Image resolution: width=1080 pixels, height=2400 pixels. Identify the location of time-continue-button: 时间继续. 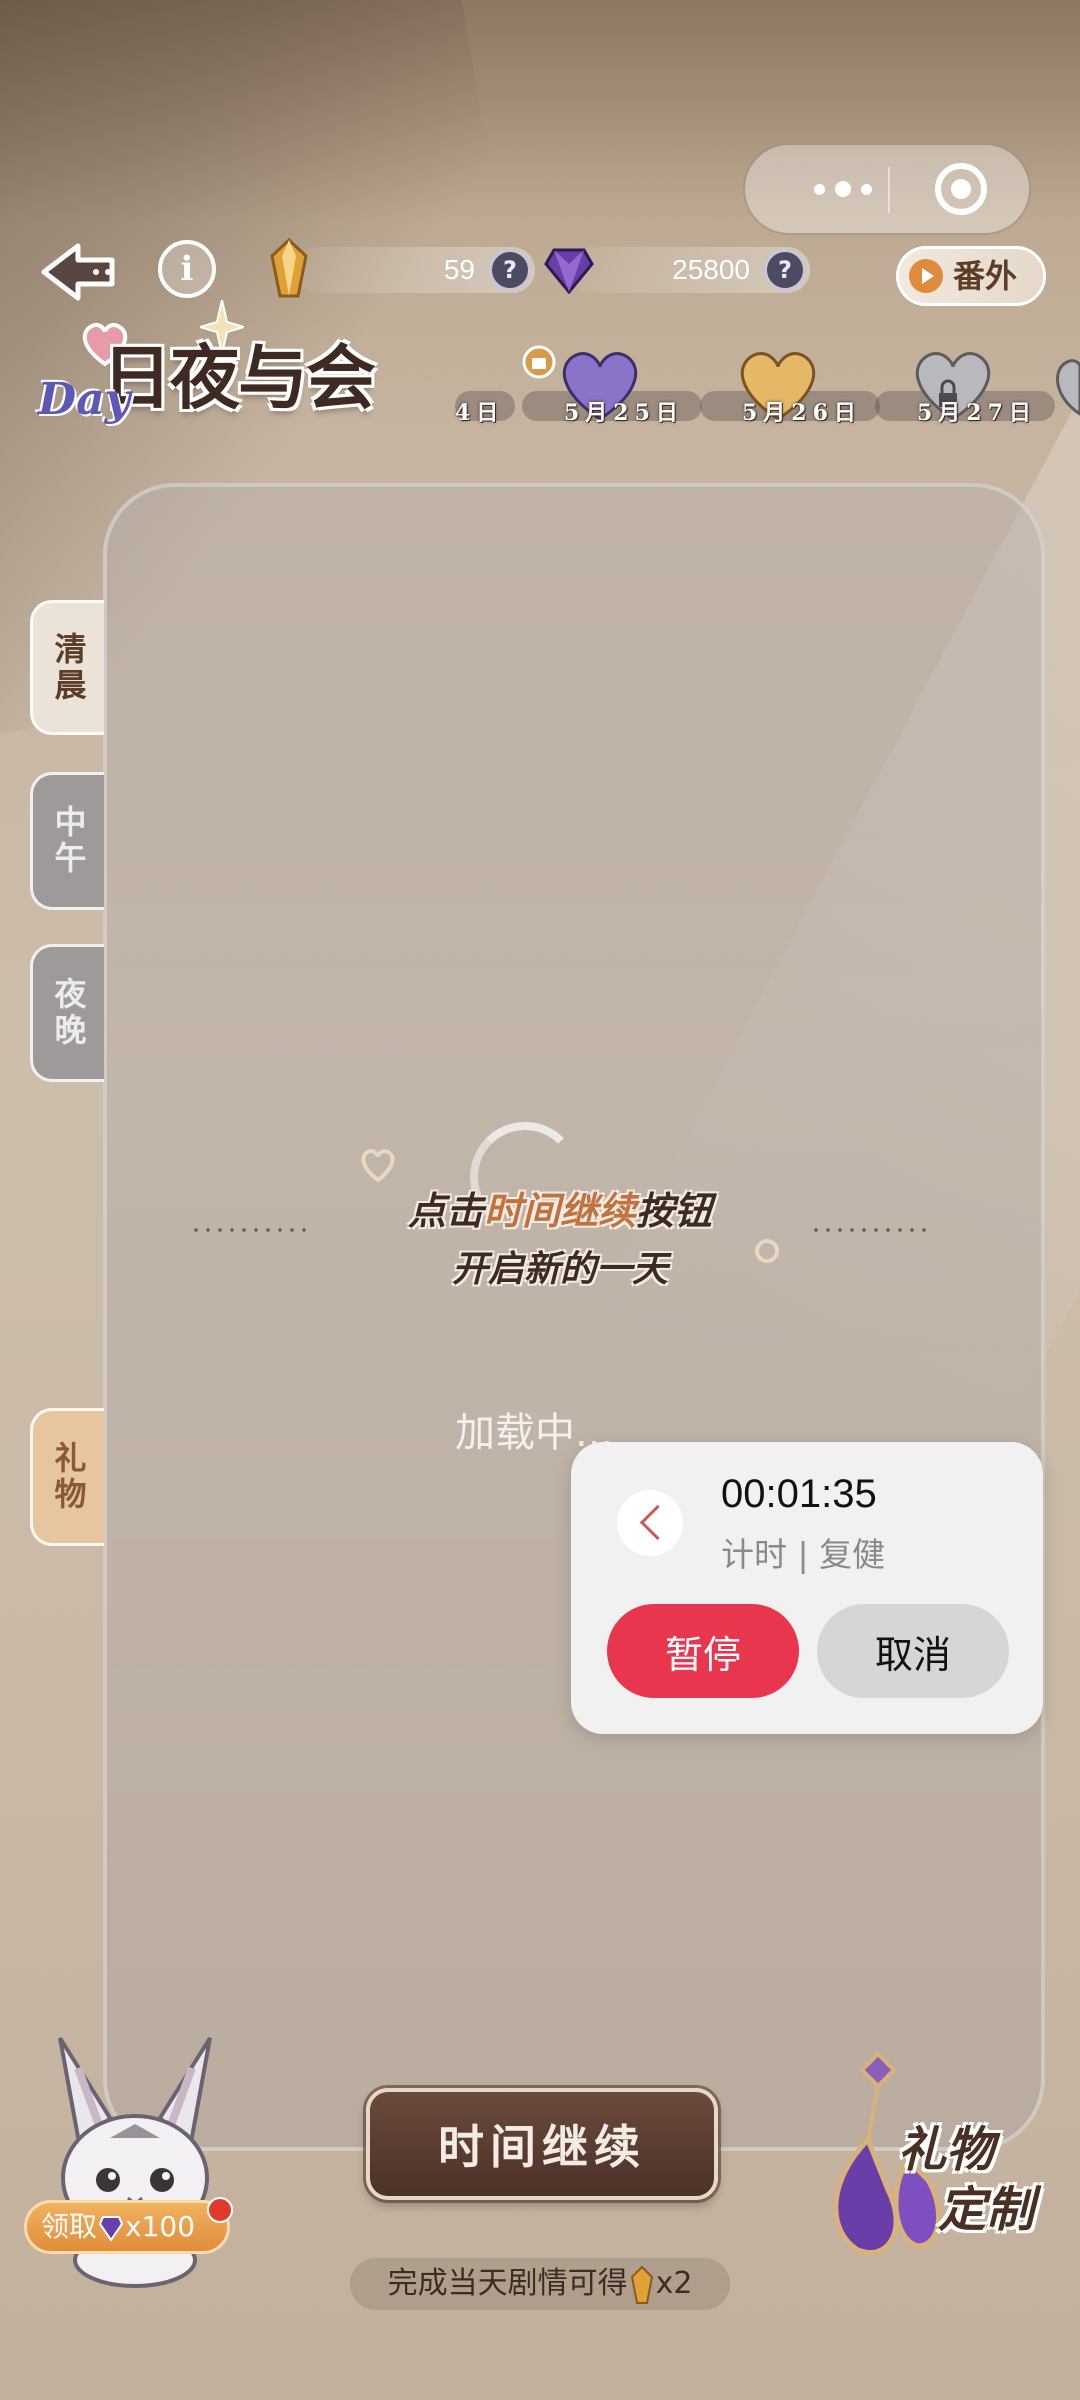
(542, 2144).